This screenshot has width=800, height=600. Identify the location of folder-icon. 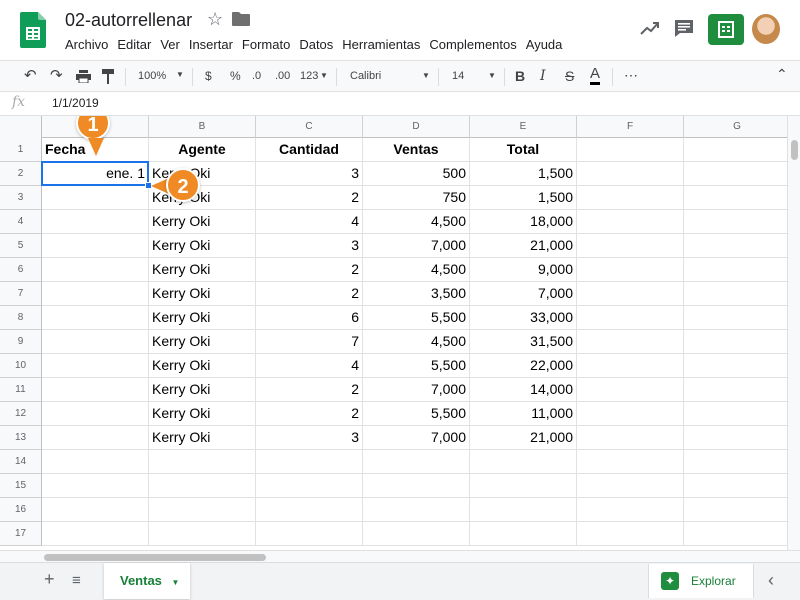
(241, 19).